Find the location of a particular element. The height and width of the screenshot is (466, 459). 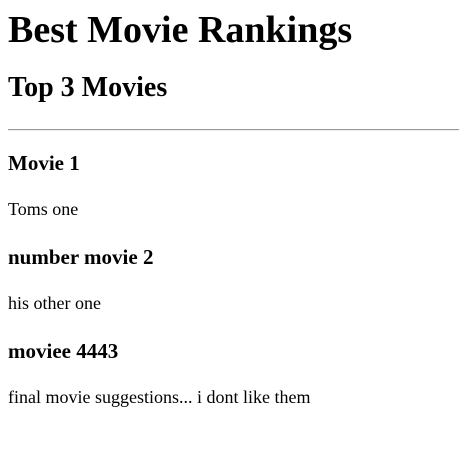

page-title: Best Movie Rankings is located at coordinates (180, 30).